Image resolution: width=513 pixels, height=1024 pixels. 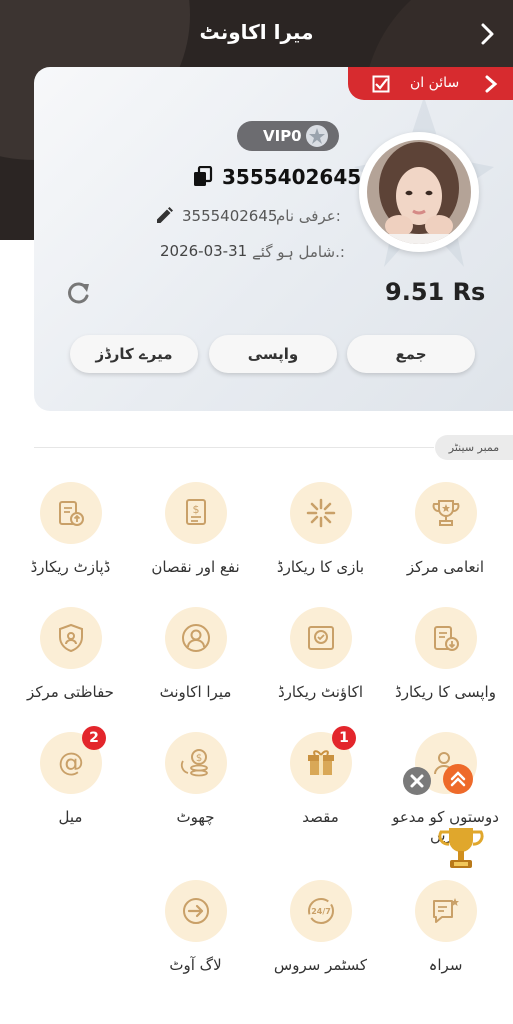 I want to click on grid-item-label: لاگ آوٹ, so click(x=195, y=965).